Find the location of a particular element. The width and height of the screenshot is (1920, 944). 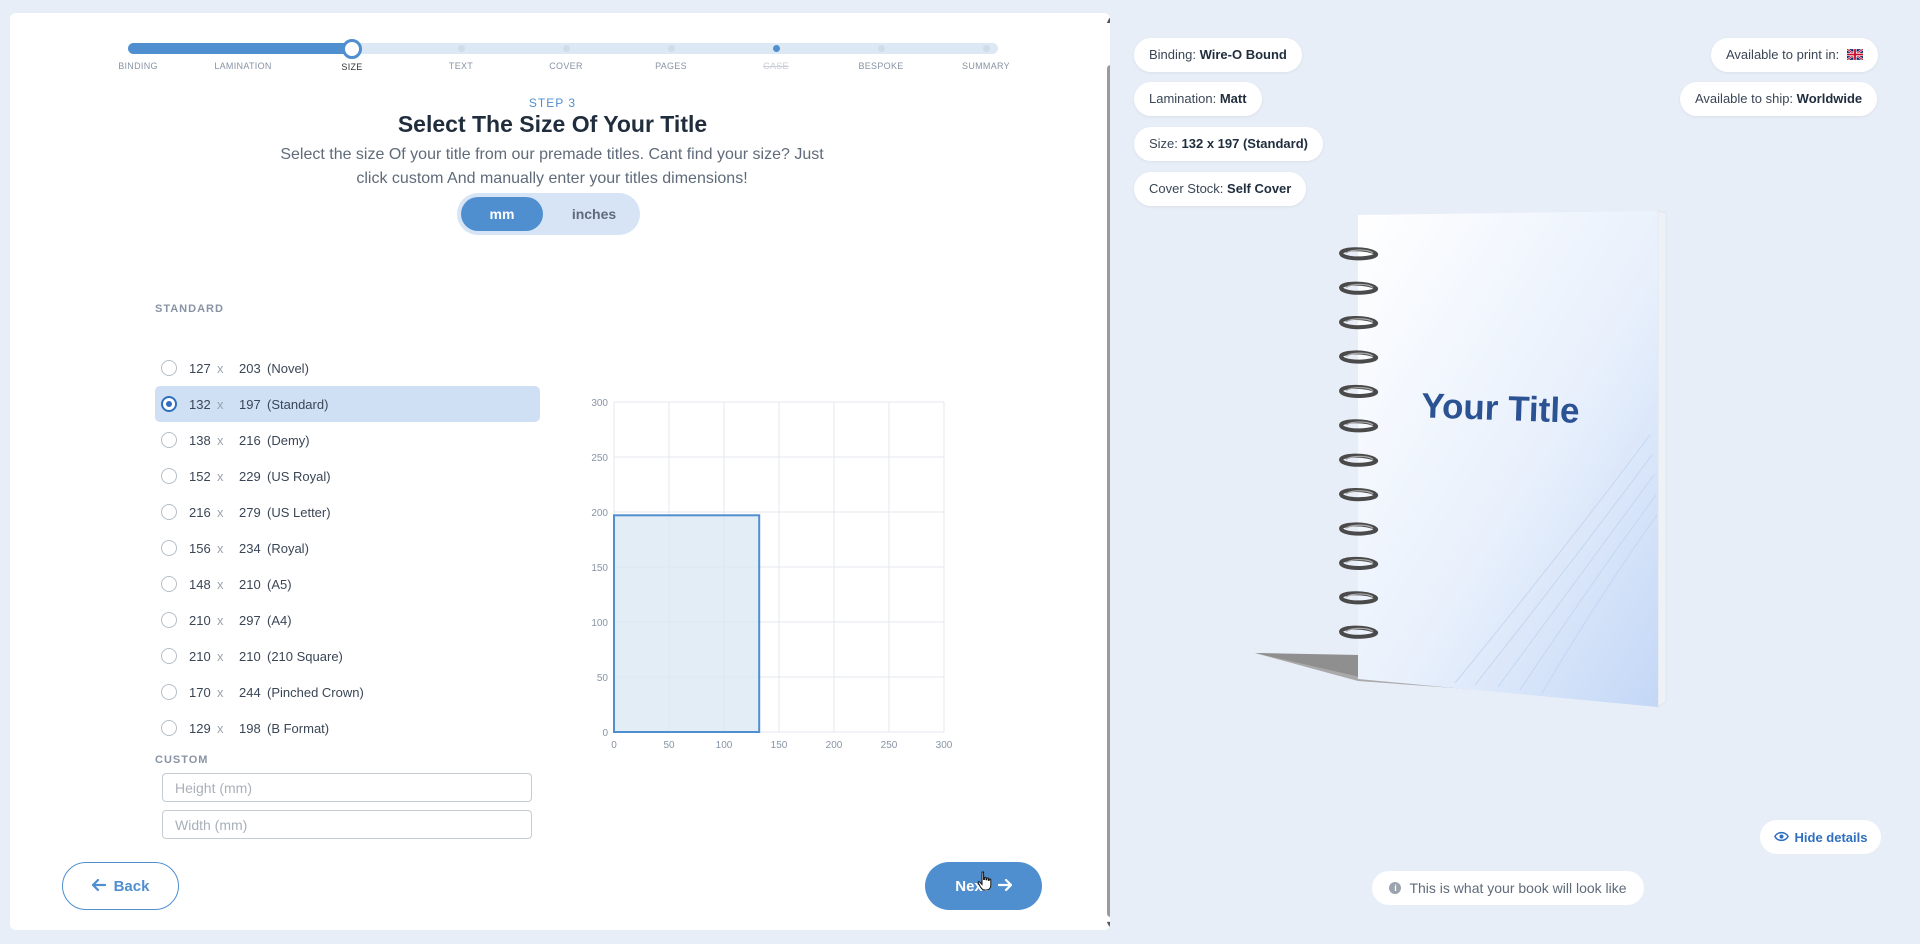

size-option: 127 x 203 (Novel) is located at coordinates (347, 368).